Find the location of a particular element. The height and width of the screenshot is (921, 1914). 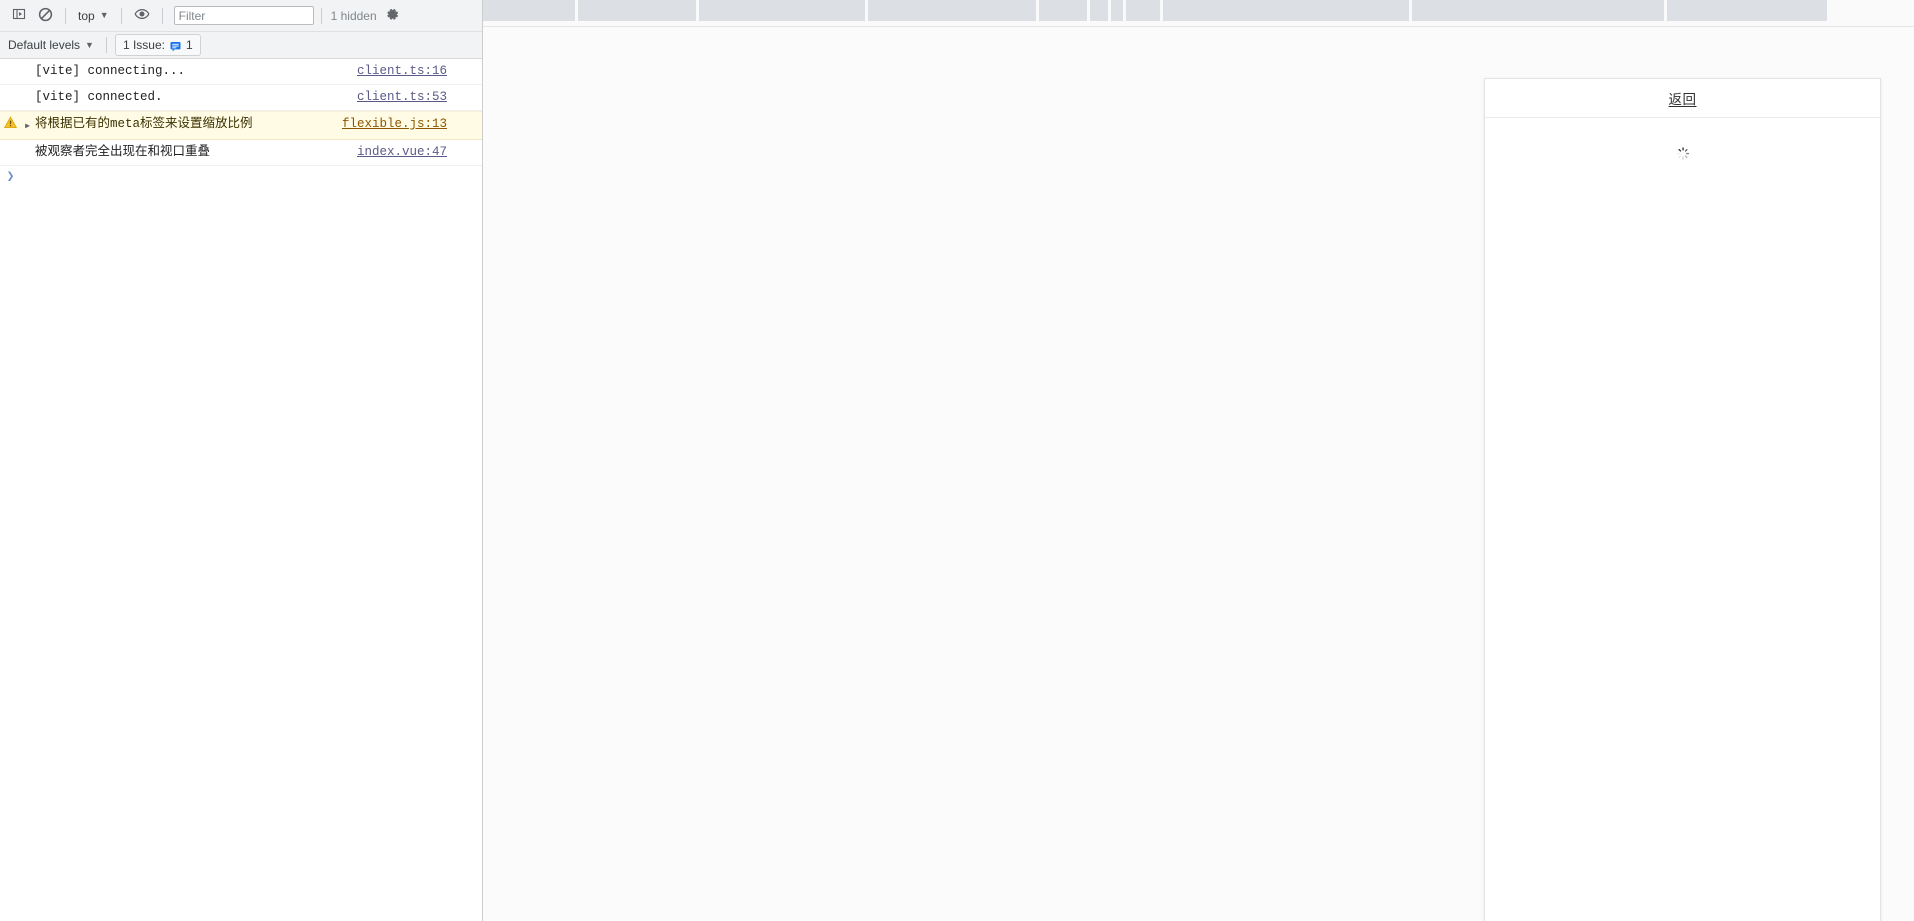

message-expand-toggle: ▶ is located at coordinates (27, 125).